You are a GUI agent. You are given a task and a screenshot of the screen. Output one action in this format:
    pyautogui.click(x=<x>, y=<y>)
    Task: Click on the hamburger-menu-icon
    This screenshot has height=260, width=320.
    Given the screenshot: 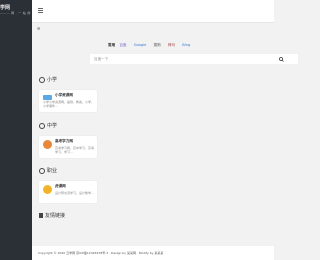 What is the action you would take?
    pyautogui.click(x=40, y=10)
    